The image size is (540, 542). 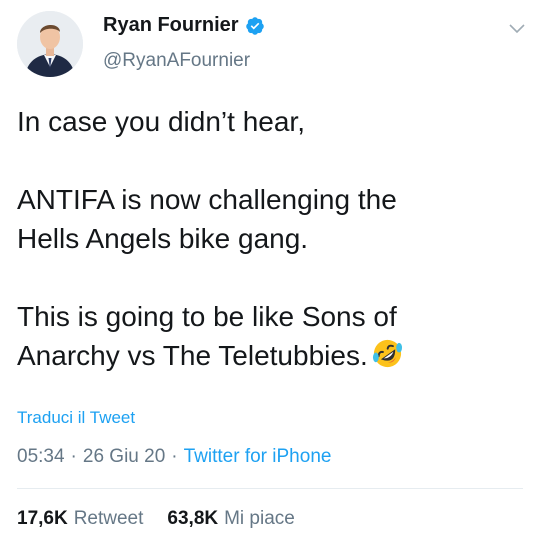 I want to click on tweet-source-link: Twitter for iPhone, so click(x=258, y=457).